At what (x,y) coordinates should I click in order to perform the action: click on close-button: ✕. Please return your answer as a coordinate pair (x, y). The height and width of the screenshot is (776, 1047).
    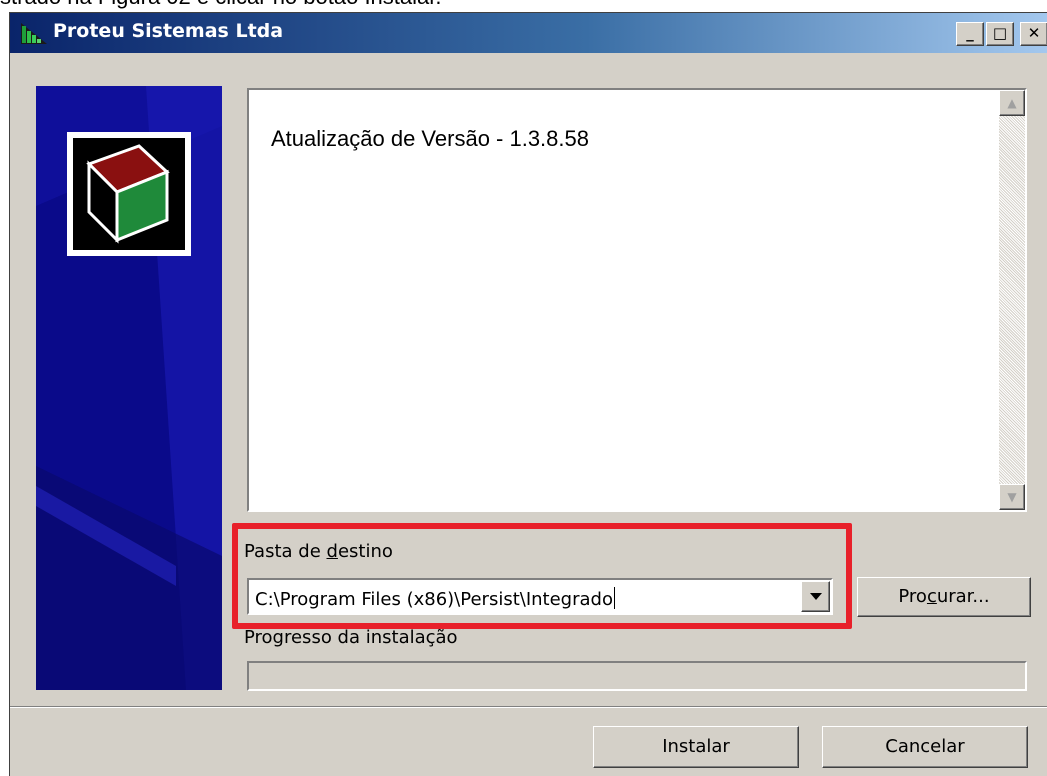
    Looking at the image, I should click on (1033, 34).